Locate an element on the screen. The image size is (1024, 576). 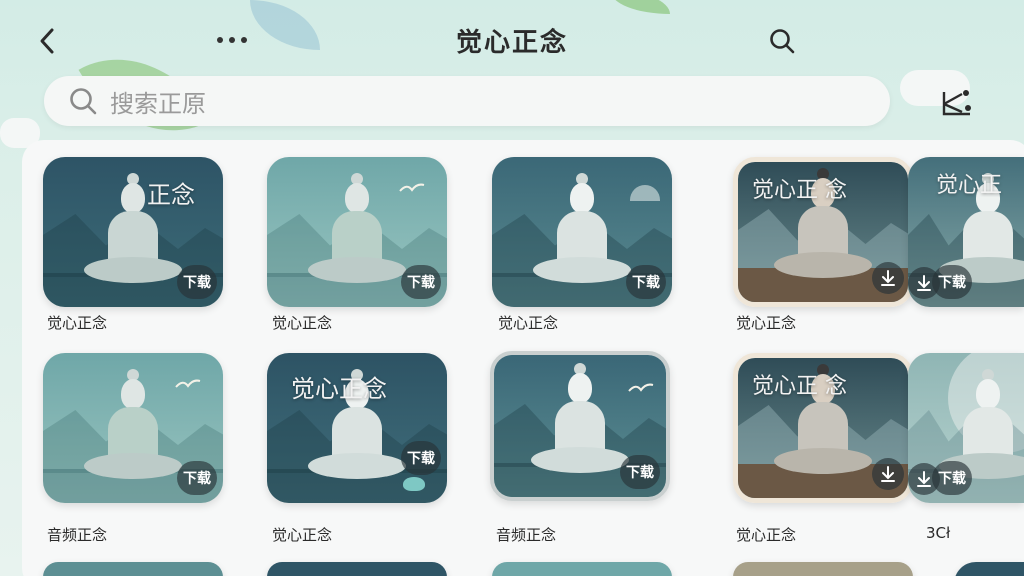
meditation-card: 觉心正 下载 is located at coordinates (966, 232).